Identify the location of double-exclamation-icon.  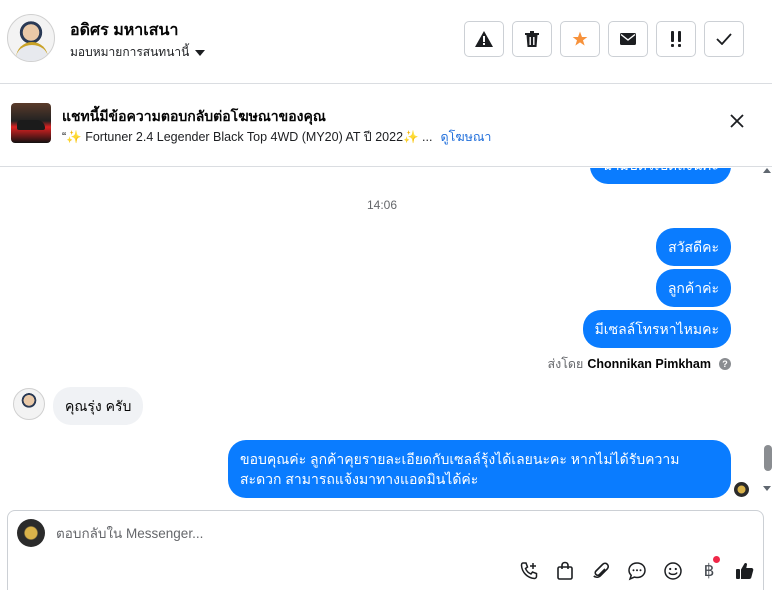
(676, 39).